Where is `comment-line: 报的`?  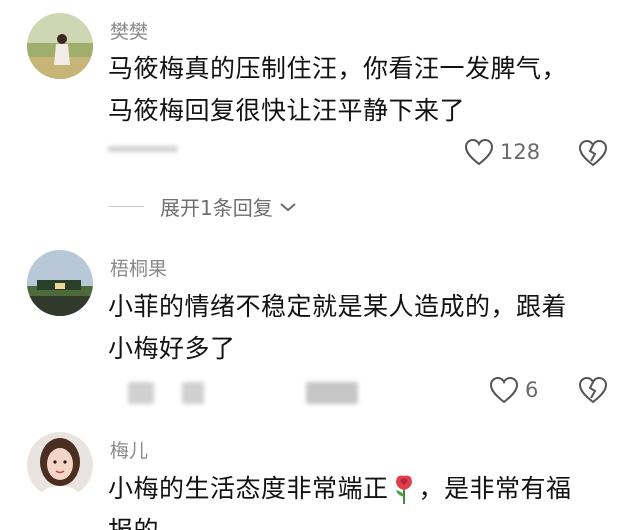
comment-line: 报的 is located at coordinates (340, 520).